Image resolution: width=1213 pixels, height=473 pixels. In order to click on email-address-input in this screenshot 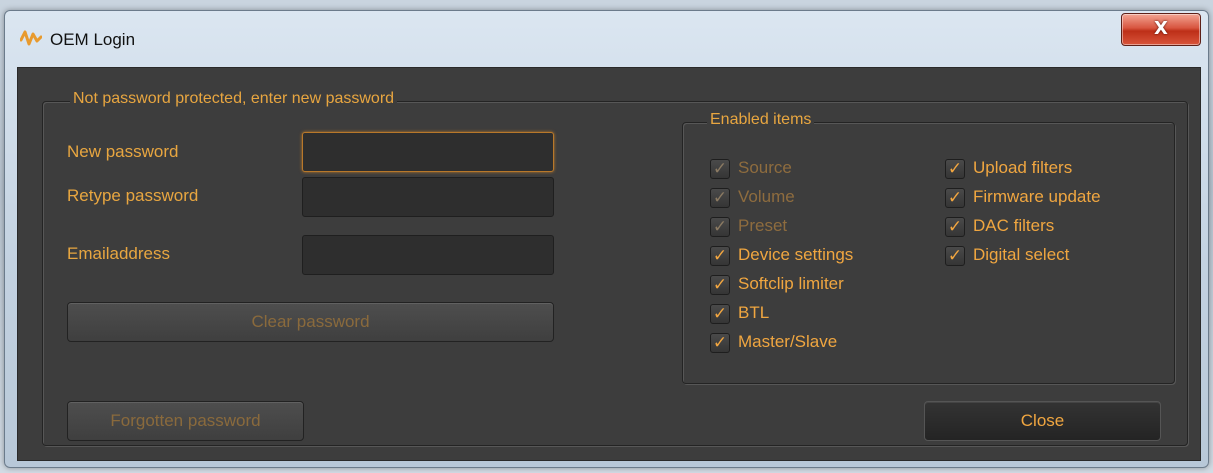, I will do `click(428, 255)`.